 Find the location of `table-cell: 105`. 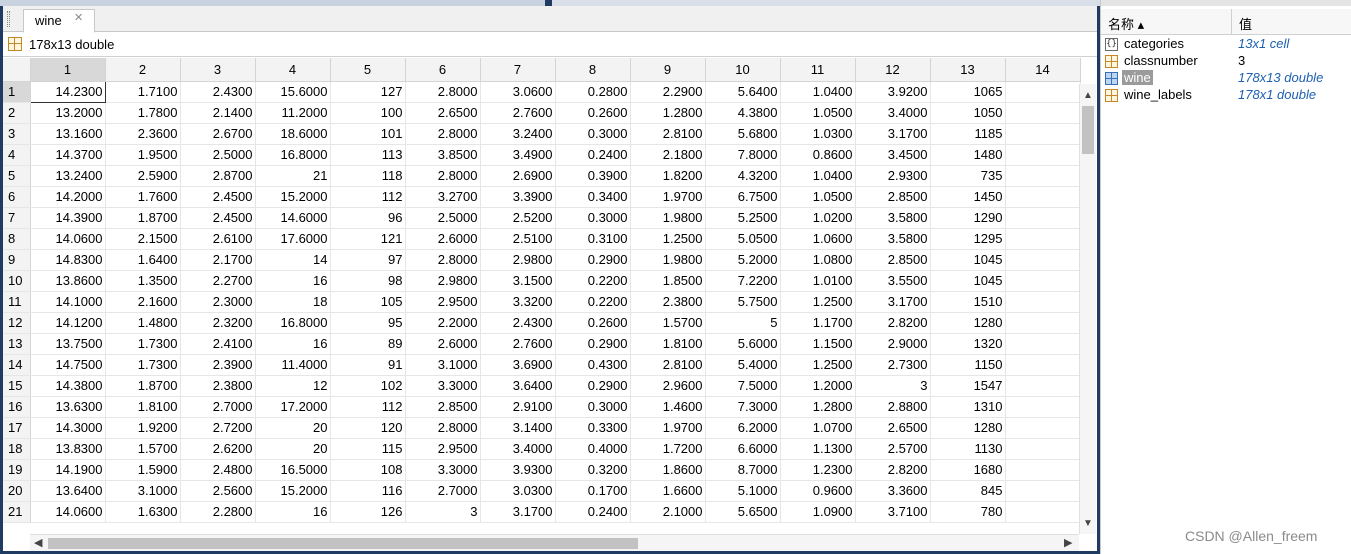

table-cell: 105 is located at coordinates (368, 302).